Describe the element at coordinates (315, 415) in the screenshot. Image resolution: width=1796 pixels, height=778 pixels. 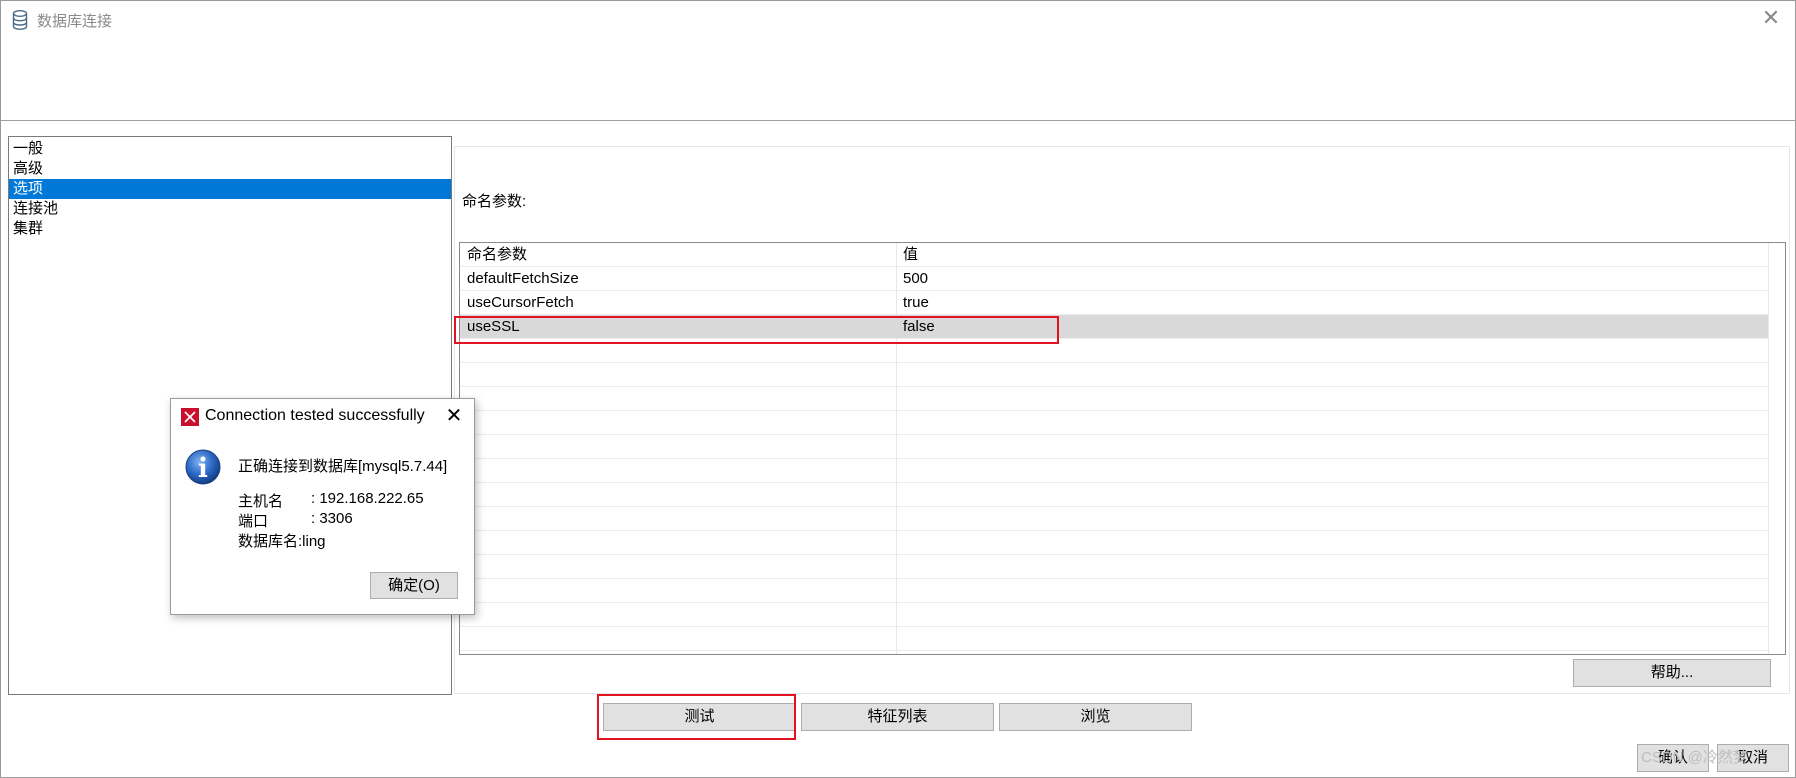
I see `dialog-title: Connection tested successfully` at that location.